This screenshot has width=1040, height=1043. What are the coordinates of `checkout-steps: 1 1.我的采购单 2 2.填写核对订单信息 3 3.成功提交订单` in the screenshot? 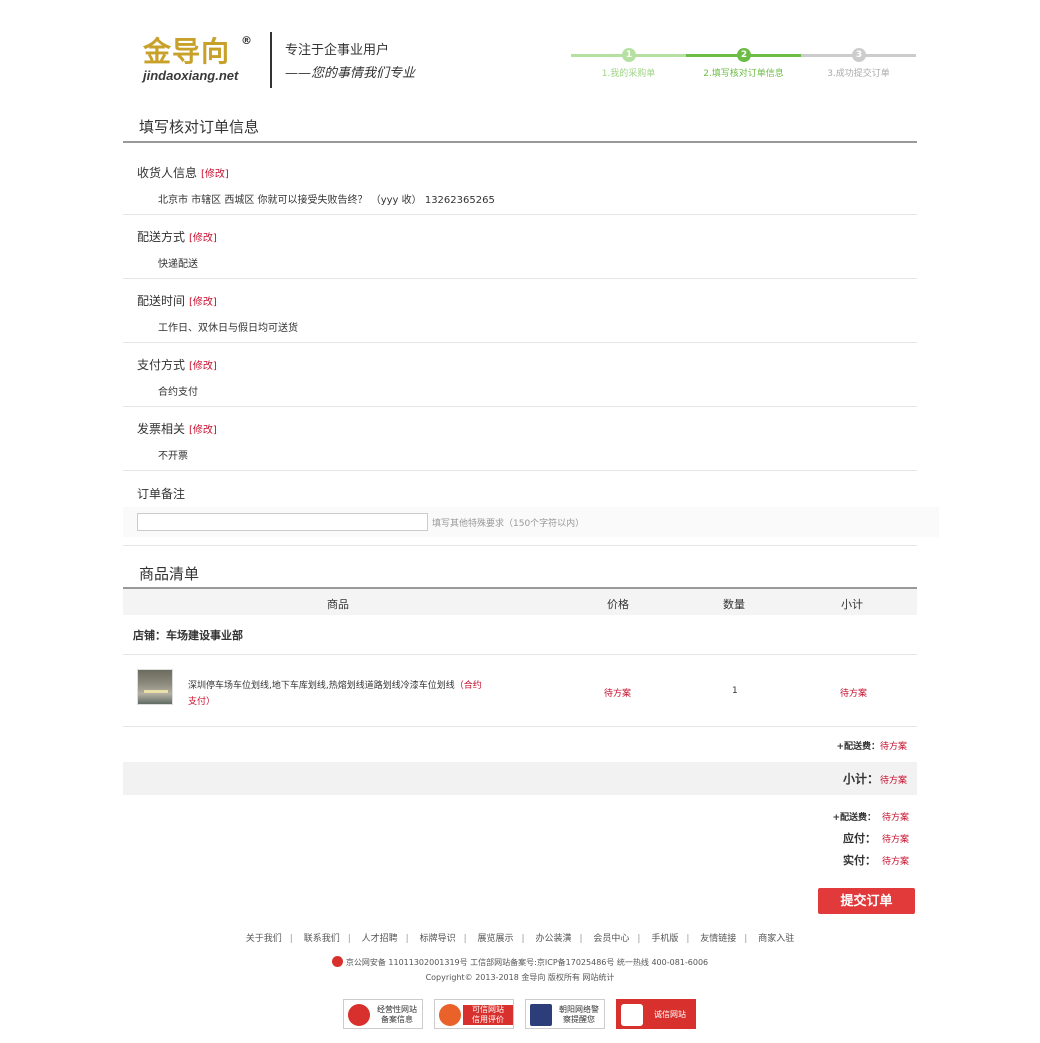 It's located at (744, 66).